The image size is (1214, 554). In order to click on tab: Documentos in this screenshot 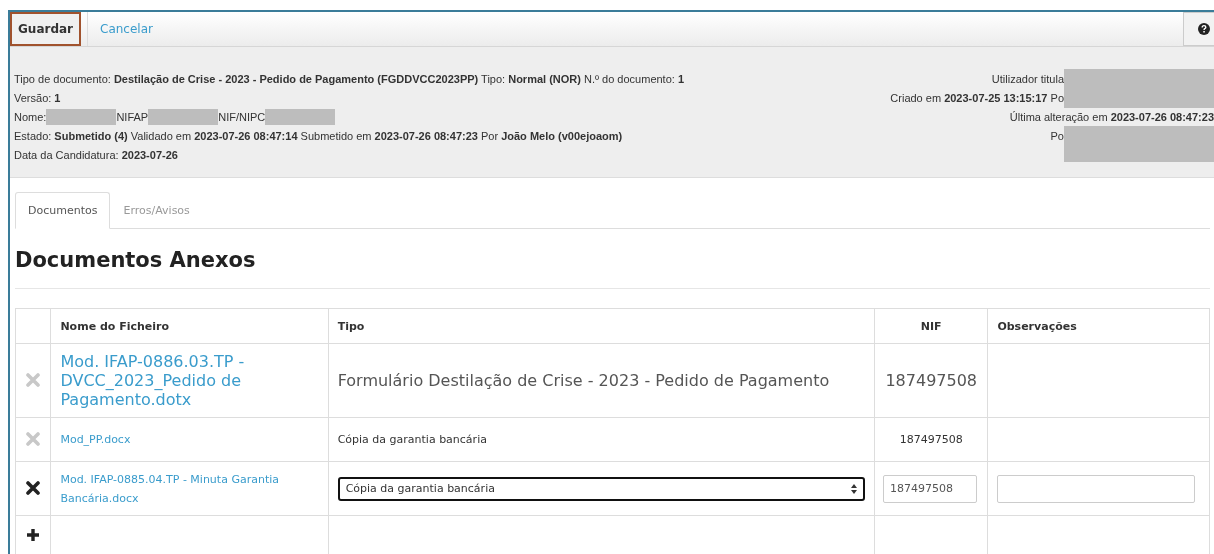, I will do `click(63, 210)`.